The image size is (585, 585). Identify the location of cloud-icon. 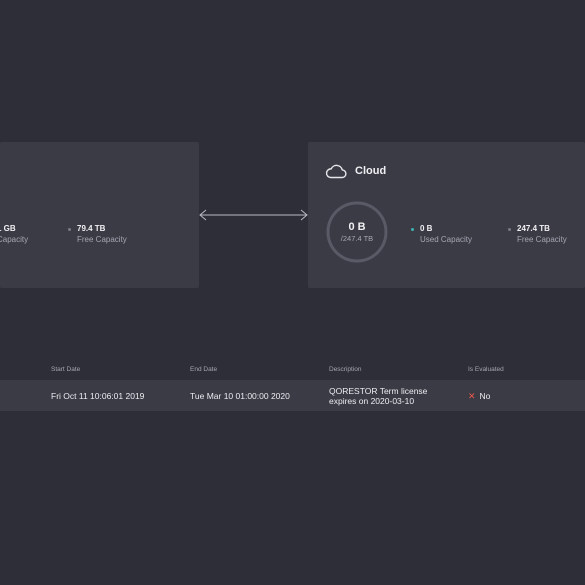
(336, 171).